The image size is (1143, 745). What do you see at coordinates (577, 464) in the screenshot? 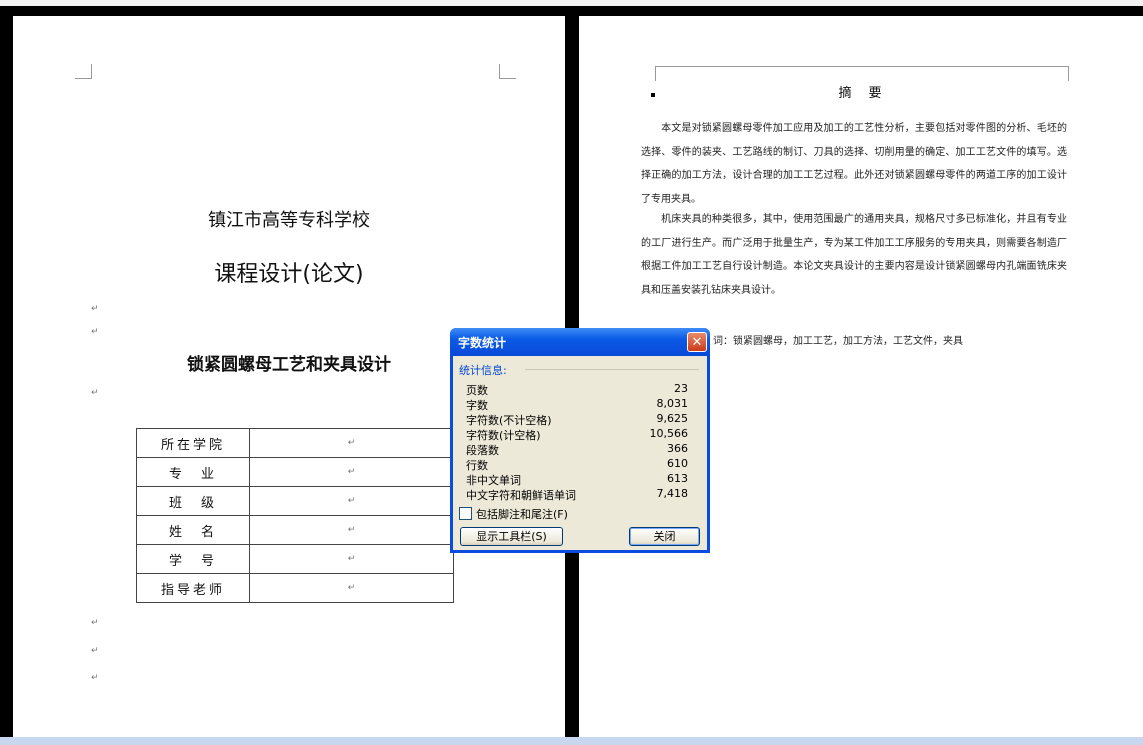
I see `stat-row: 行数 610` at bounding box center [577, 464].